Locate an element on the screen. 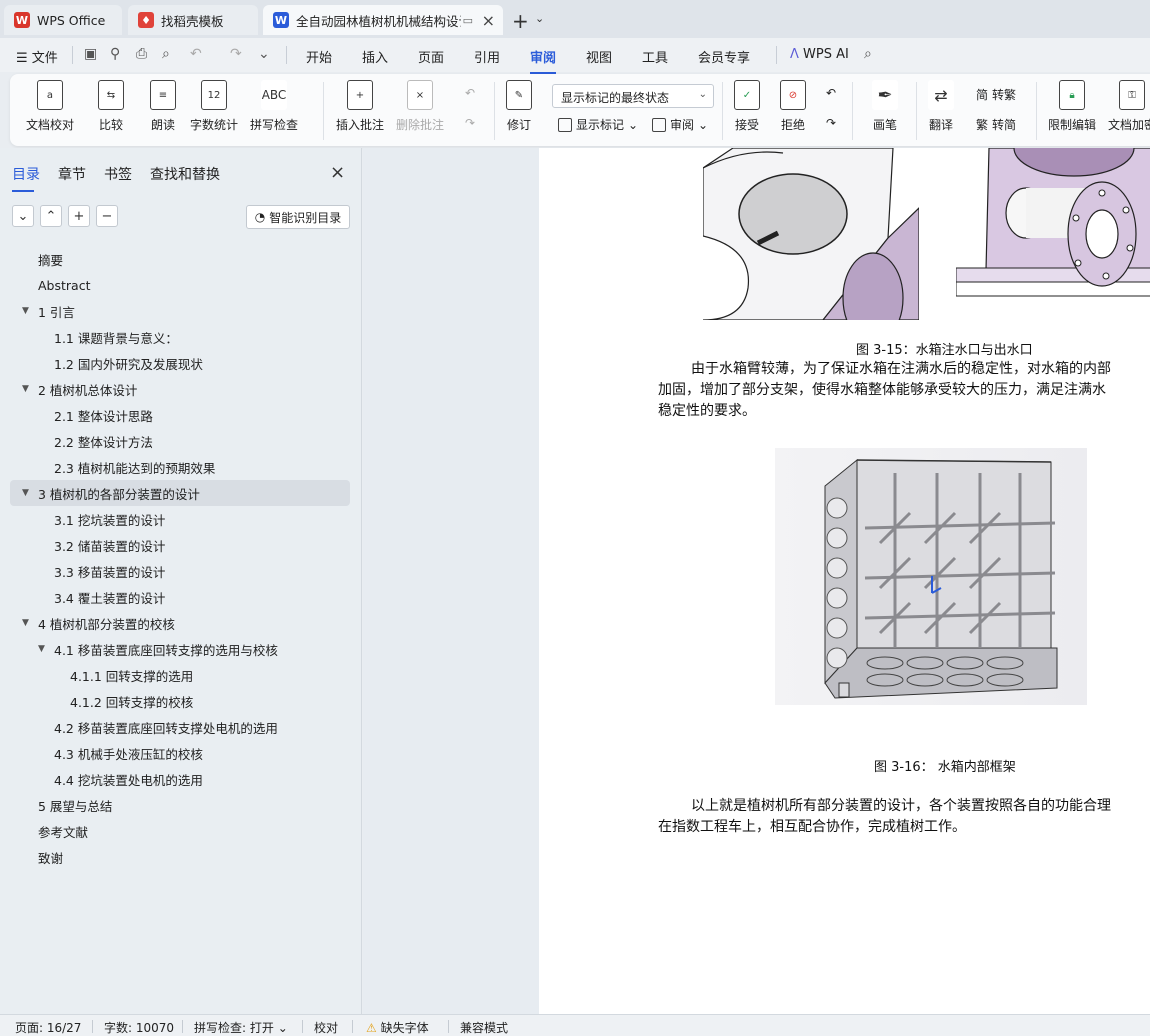 The height and width of the screenshot is (1036, 1150). menu-page: 页面 is located at coordinates (431, 56).